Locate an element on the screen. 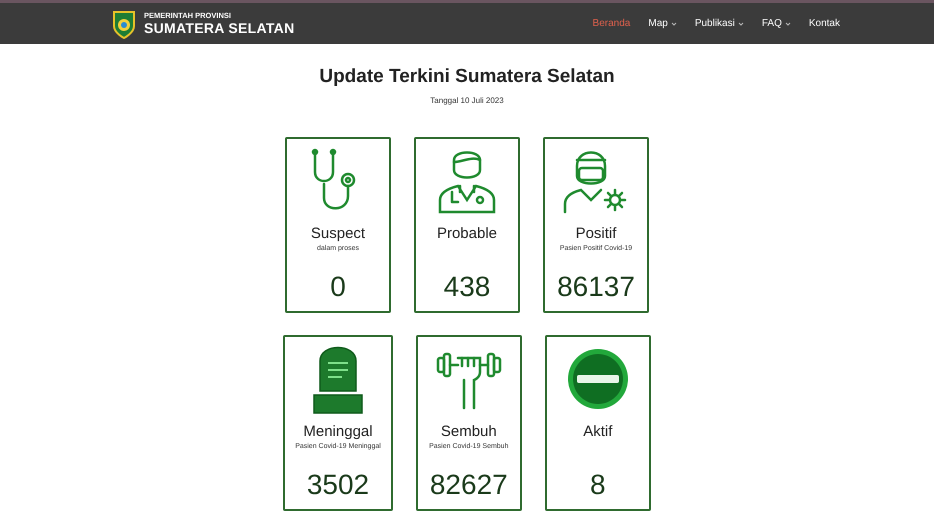 The height and width of the screenshot is (521, 934). page-title: Update Terkini Sumatera Selatan is located at coordinates (467, 77).